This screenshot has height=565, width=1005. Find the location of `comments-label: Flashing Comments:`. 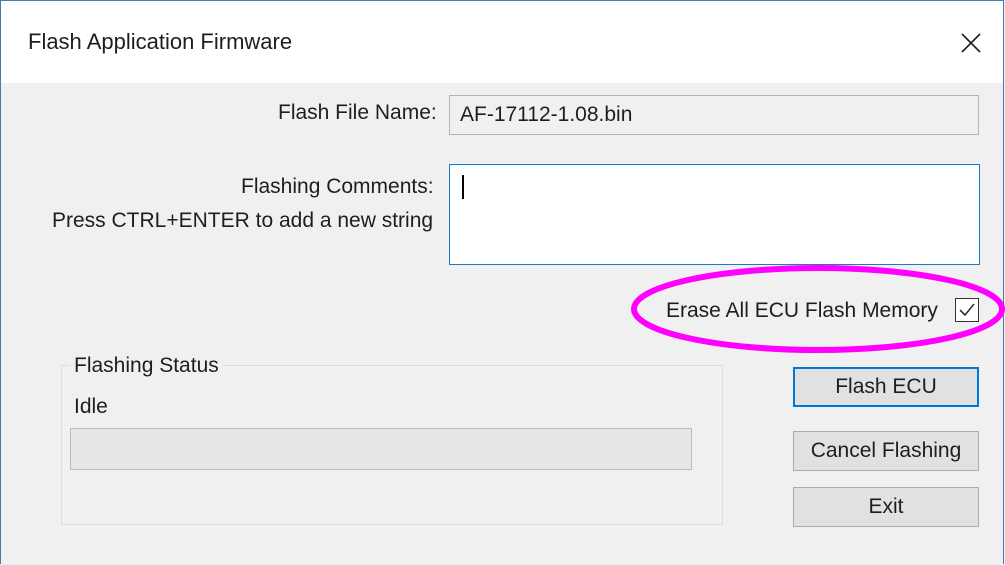

comments-label: Flashing Comments: is located at coordinates (337, 186).